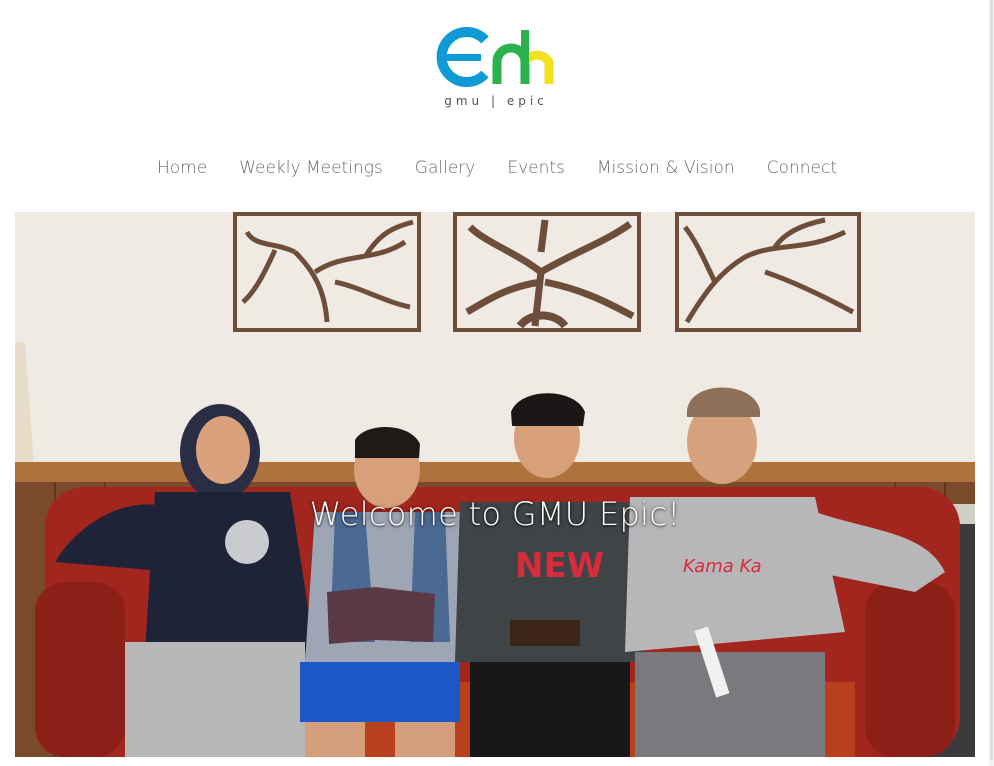 The height and width of the screenshot is (766, 994). I want to click on nav-item-weekly-meetings: Weekly Meetings, so click(311, 168).